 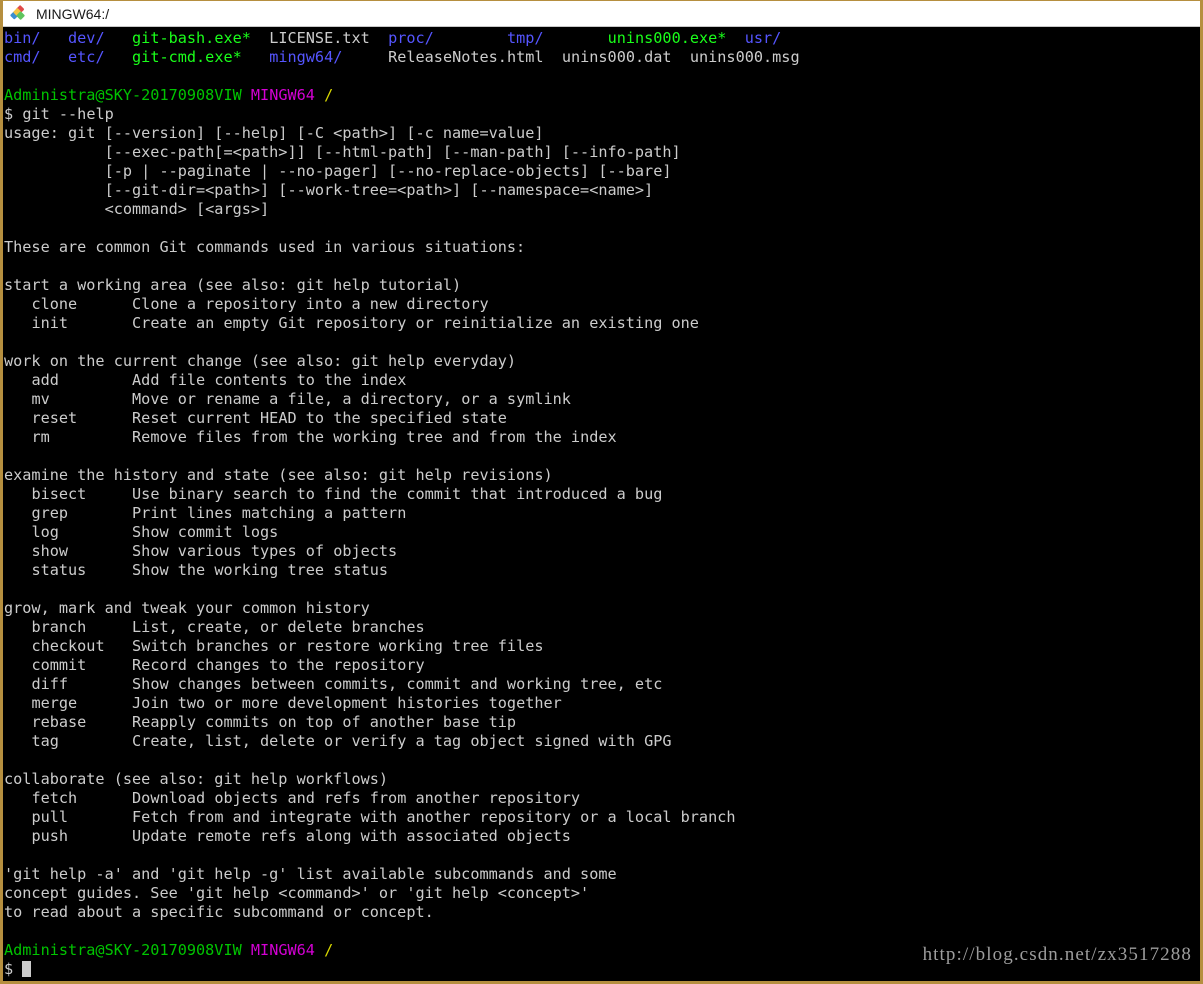 What do you see at coordinates (73, 13) in the screenshot?
I see `window-title: MINGW64:/` at bounding box center [73, 13].